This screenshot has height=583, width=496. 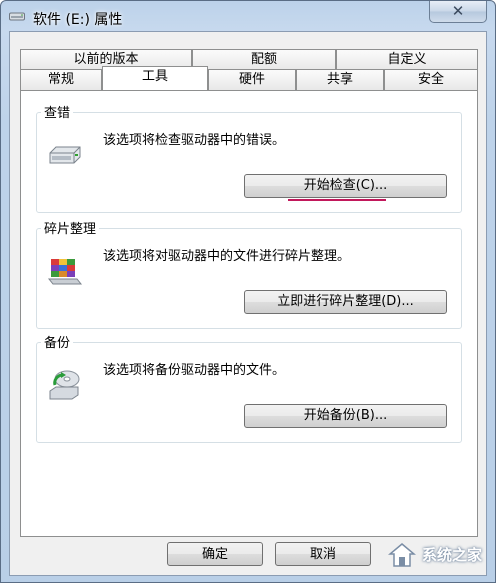 What do you see at coordinates (431, 79) in the screenshot?
I see `tab-security: 安全` at bounding box center [431, 79].